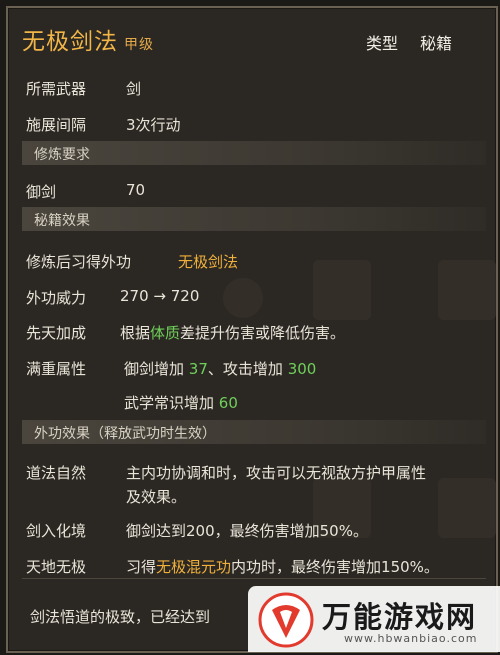 The width and height of the screenshot is (500, 655). What do you see at coordinates (263, 333) in the screenshot?
I see `innate-text-post: 差提升伤害或降低伤害。` at bounding box center [263, 333].